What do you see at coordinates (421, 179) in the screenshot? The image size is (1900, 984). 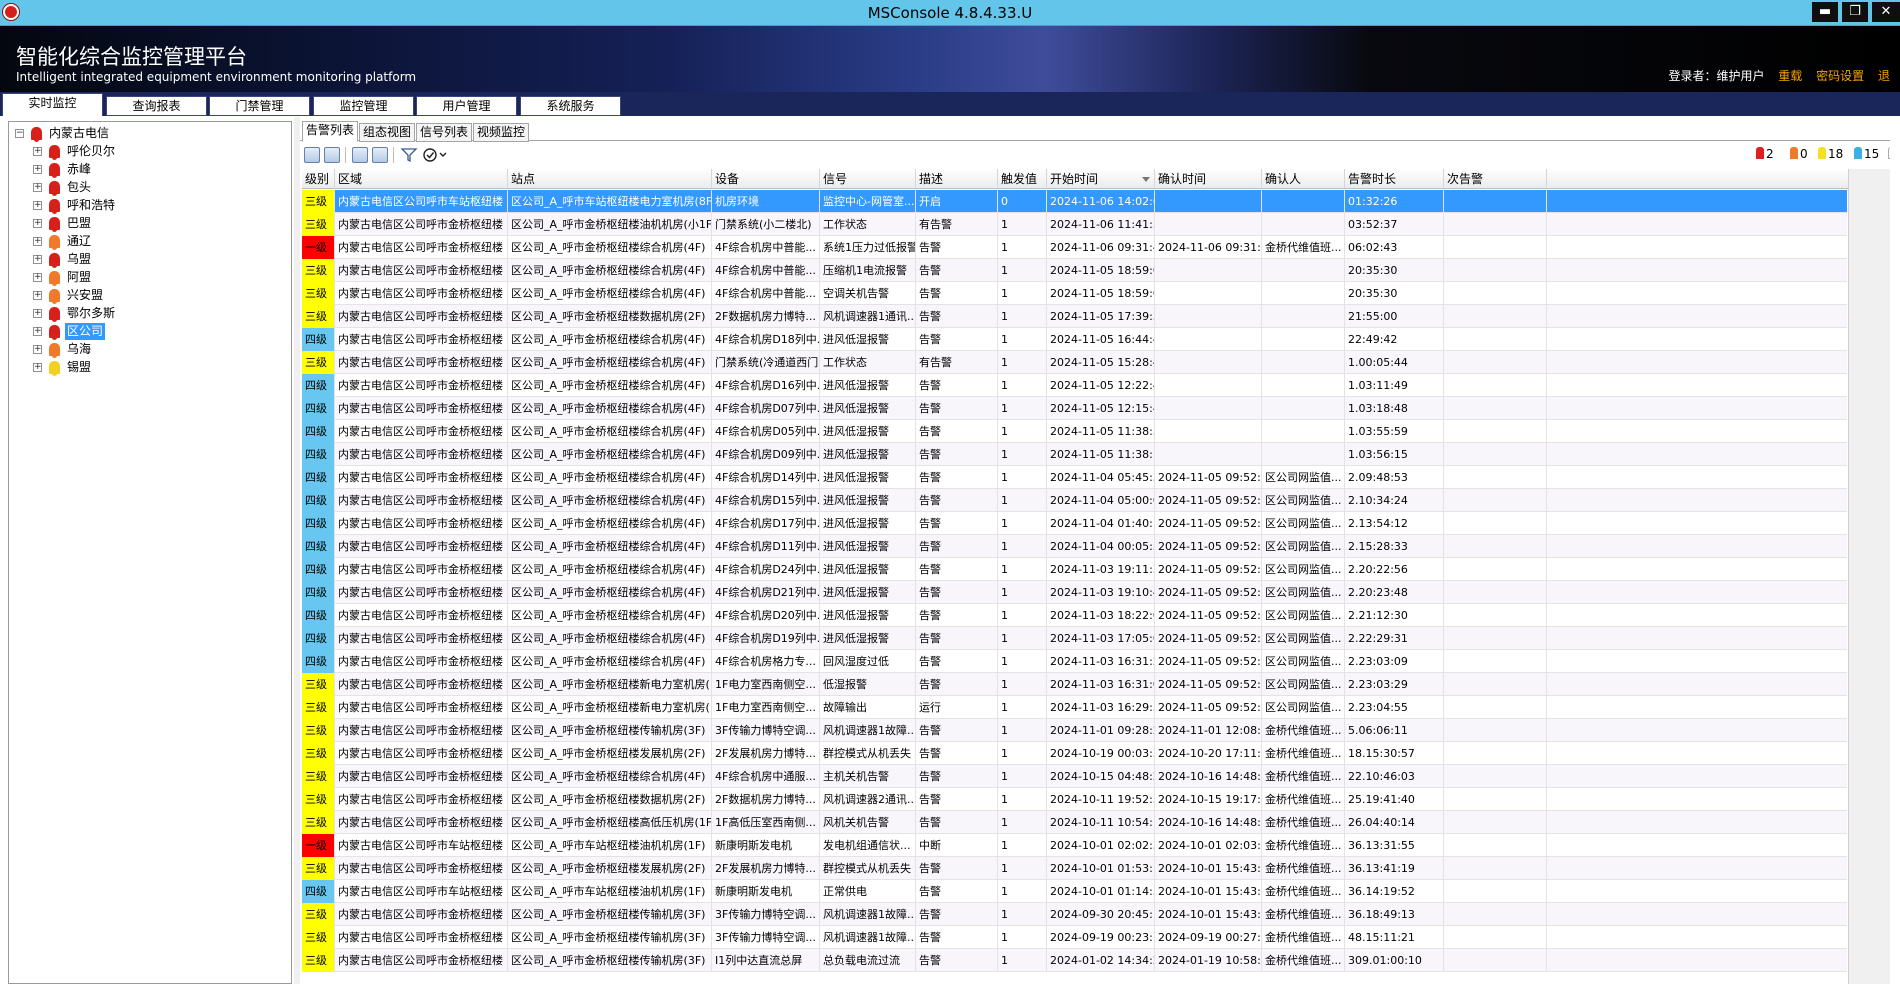 I see `column-header: 区域` at bounding box center [421, 179].